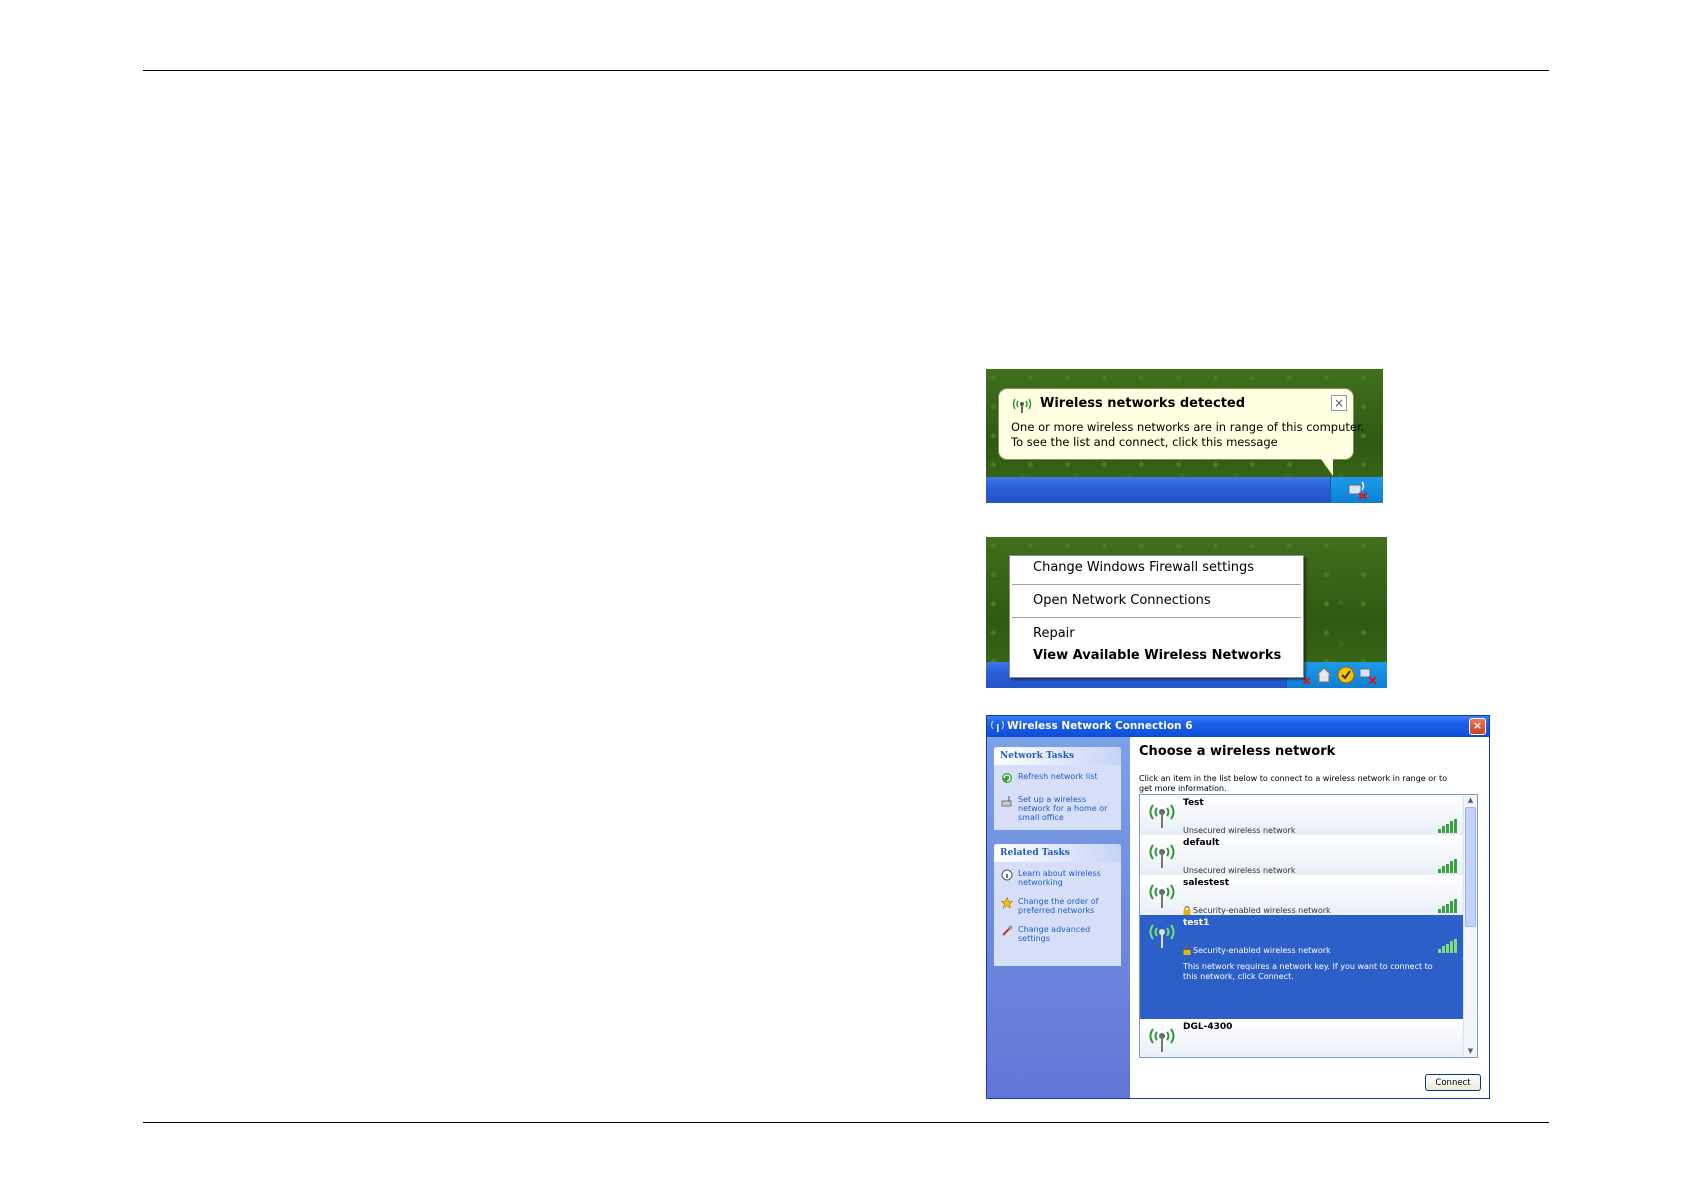 The width and height of the screenshot is (1684, 1190). What do you see at coordinates (1006, 801) in the screenshot?
I see `wireless-setup-icon` at bounding box center [1006, 801].